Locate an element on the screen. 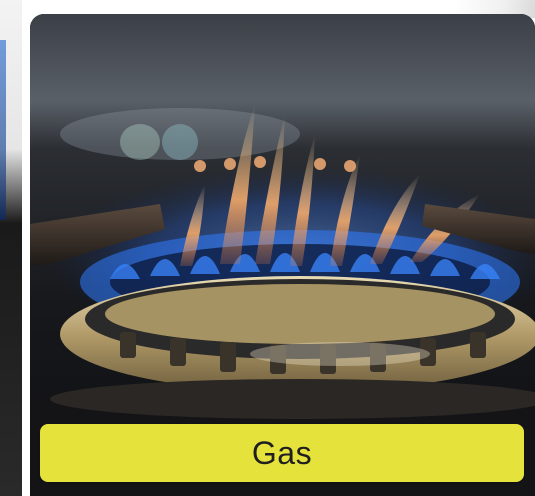 The height and width of the screenshot is (496, 535). gas-label: Gas is located at coordinates (282, 452).